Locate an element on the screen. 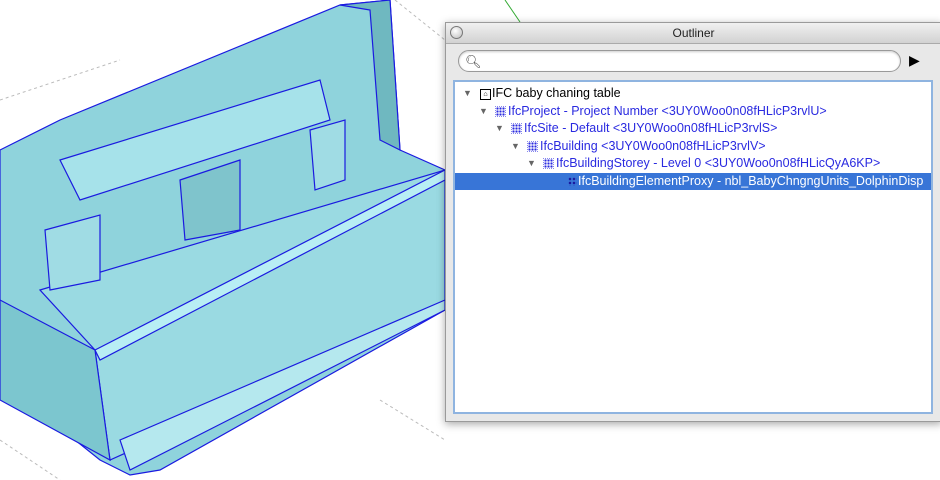  green-axis is located at coordinates (512, 11).